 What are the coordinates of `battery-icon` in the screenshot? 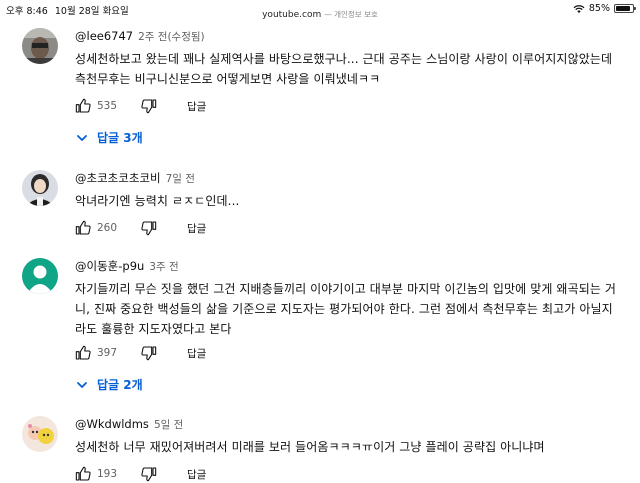 It's located at (625, 8).